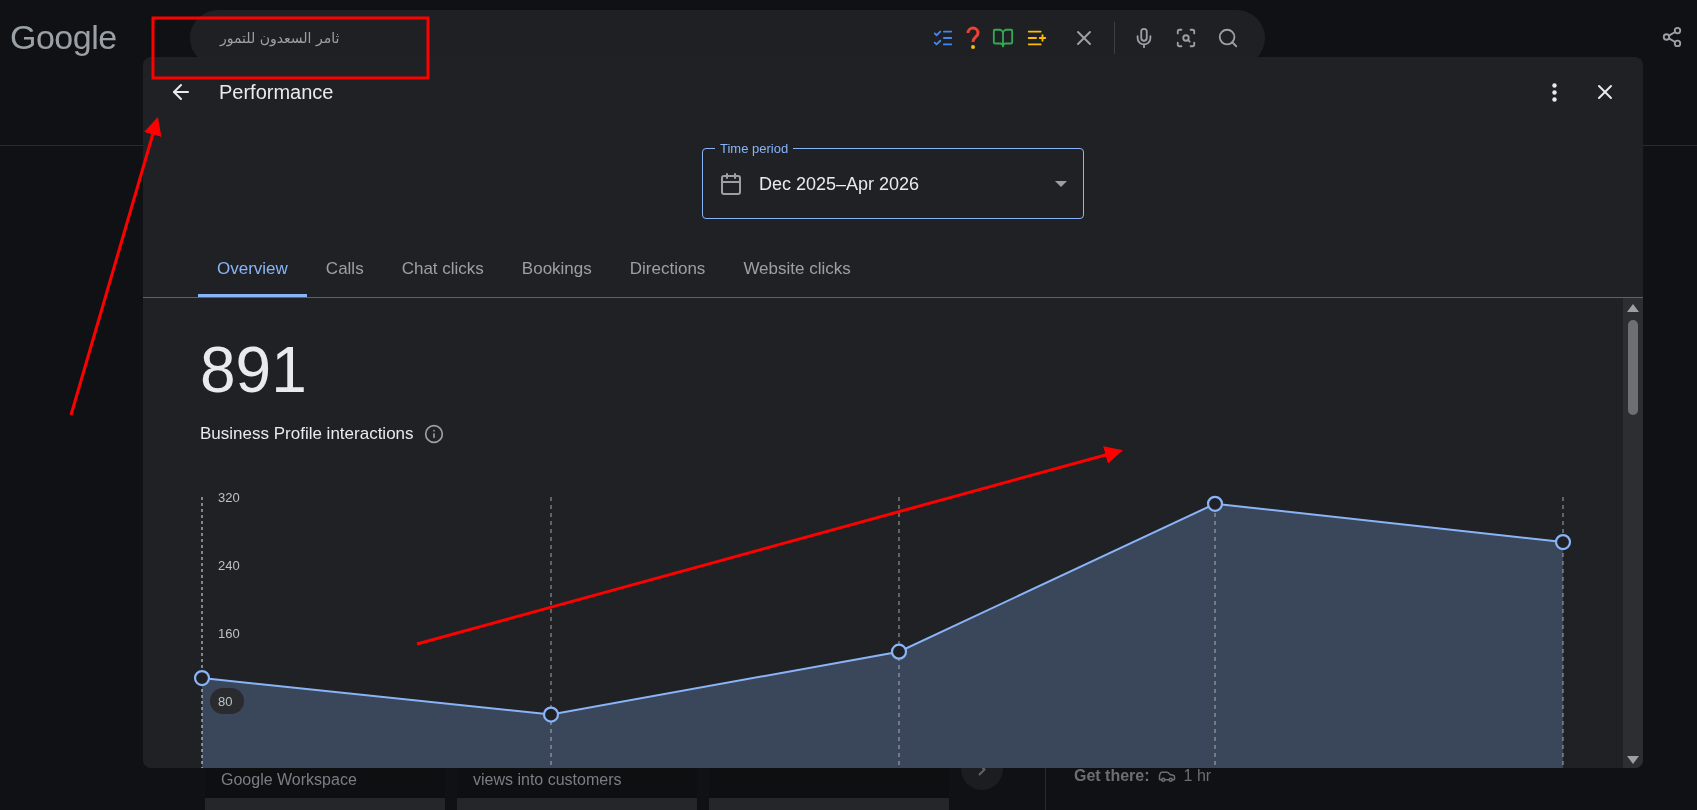 The height and width of the screenshot is (810, 1697). I want to click on info-value: 1 hr, so click(1197, 776).